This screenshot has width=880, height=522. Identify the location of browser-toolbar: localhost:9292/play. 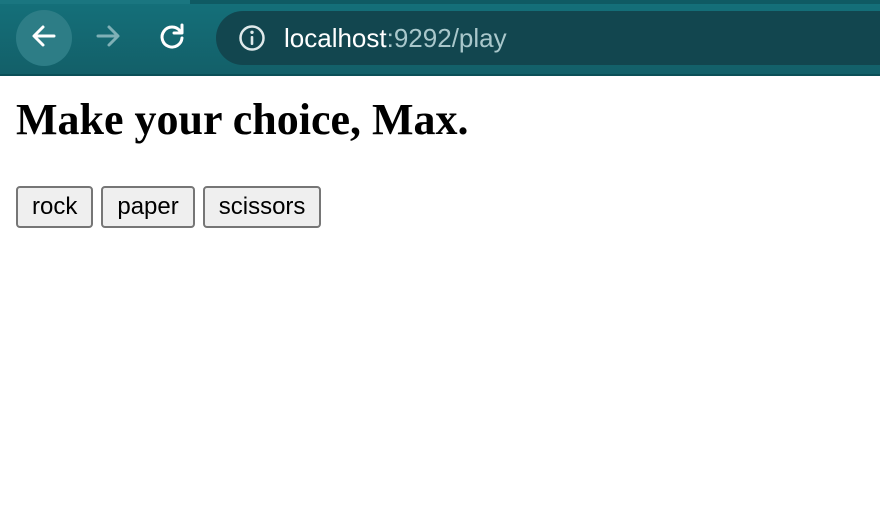
(440, 38).